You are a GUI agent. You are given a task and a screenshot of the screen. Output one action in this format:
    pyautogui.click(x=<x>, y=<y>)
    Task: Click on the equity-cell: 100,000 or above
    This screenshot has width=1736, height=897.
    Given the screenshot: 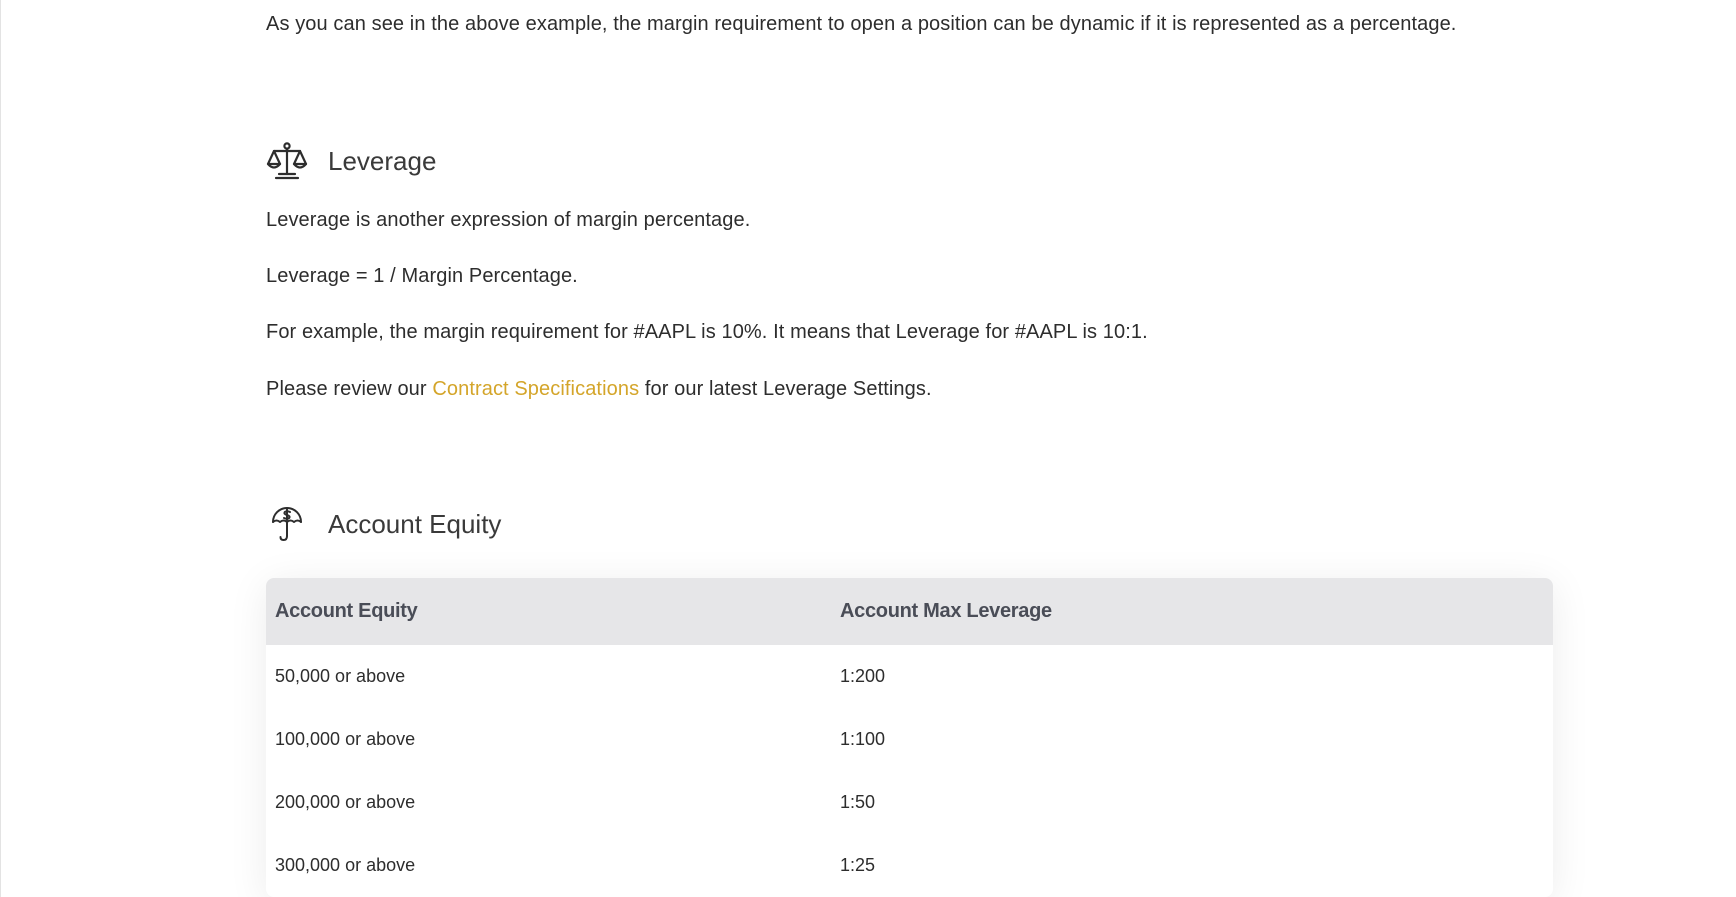 What is the action you would take?
    pyautogui.click(x=345, y=739)
    